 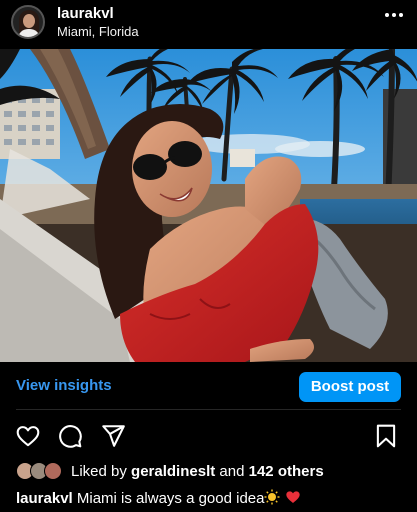 What do you see at coordinates (85, 13) in the screenshot?
I see `post-username: laurakvl` at bounding box center [85, 13].